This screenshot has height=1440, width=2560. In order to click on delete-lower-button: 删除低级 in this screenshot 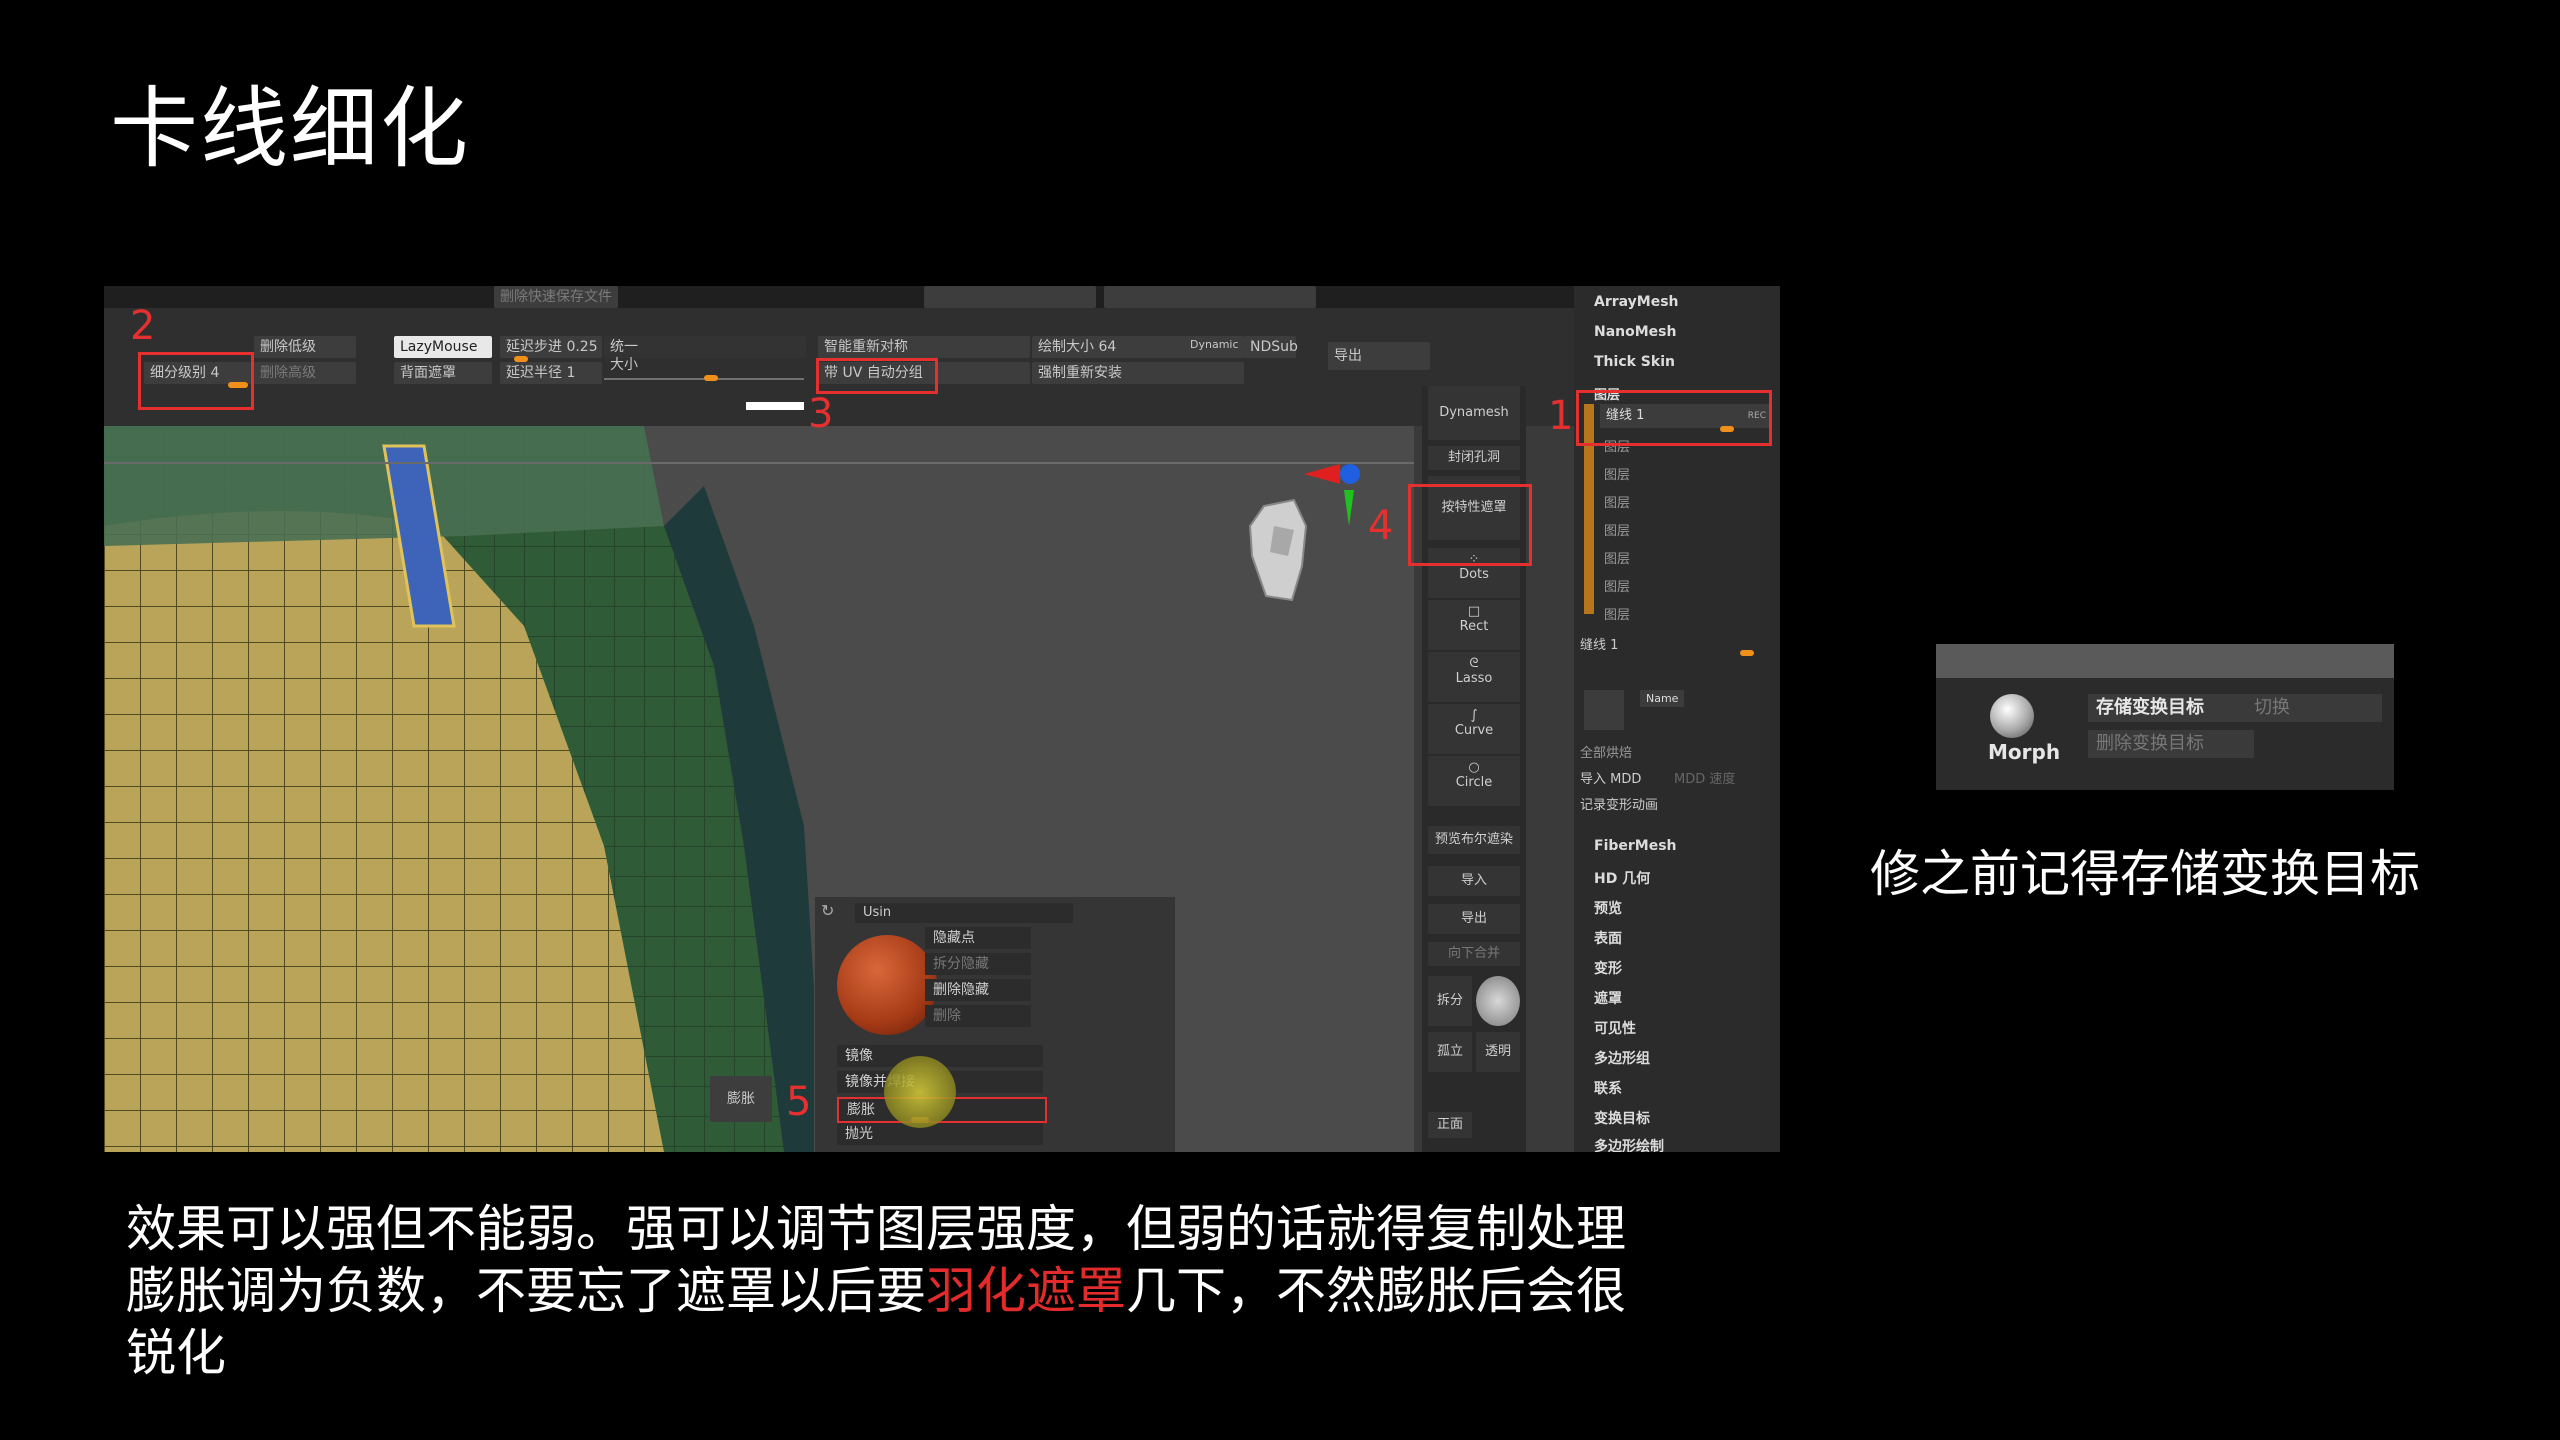, I will do `click(305, 347)`.